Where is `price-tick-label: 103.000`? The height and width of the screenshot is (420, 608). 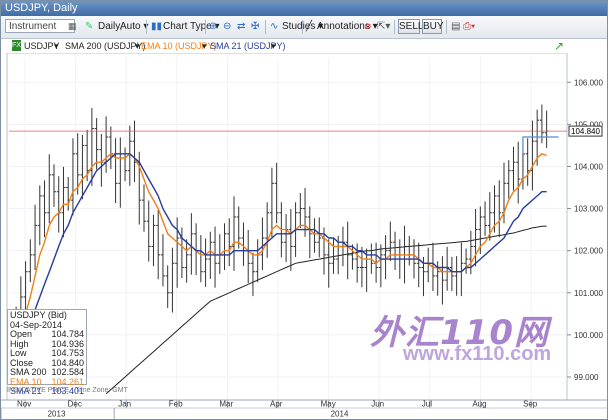
price-tick-label: 103.000 is located at coordinates (588, 209).